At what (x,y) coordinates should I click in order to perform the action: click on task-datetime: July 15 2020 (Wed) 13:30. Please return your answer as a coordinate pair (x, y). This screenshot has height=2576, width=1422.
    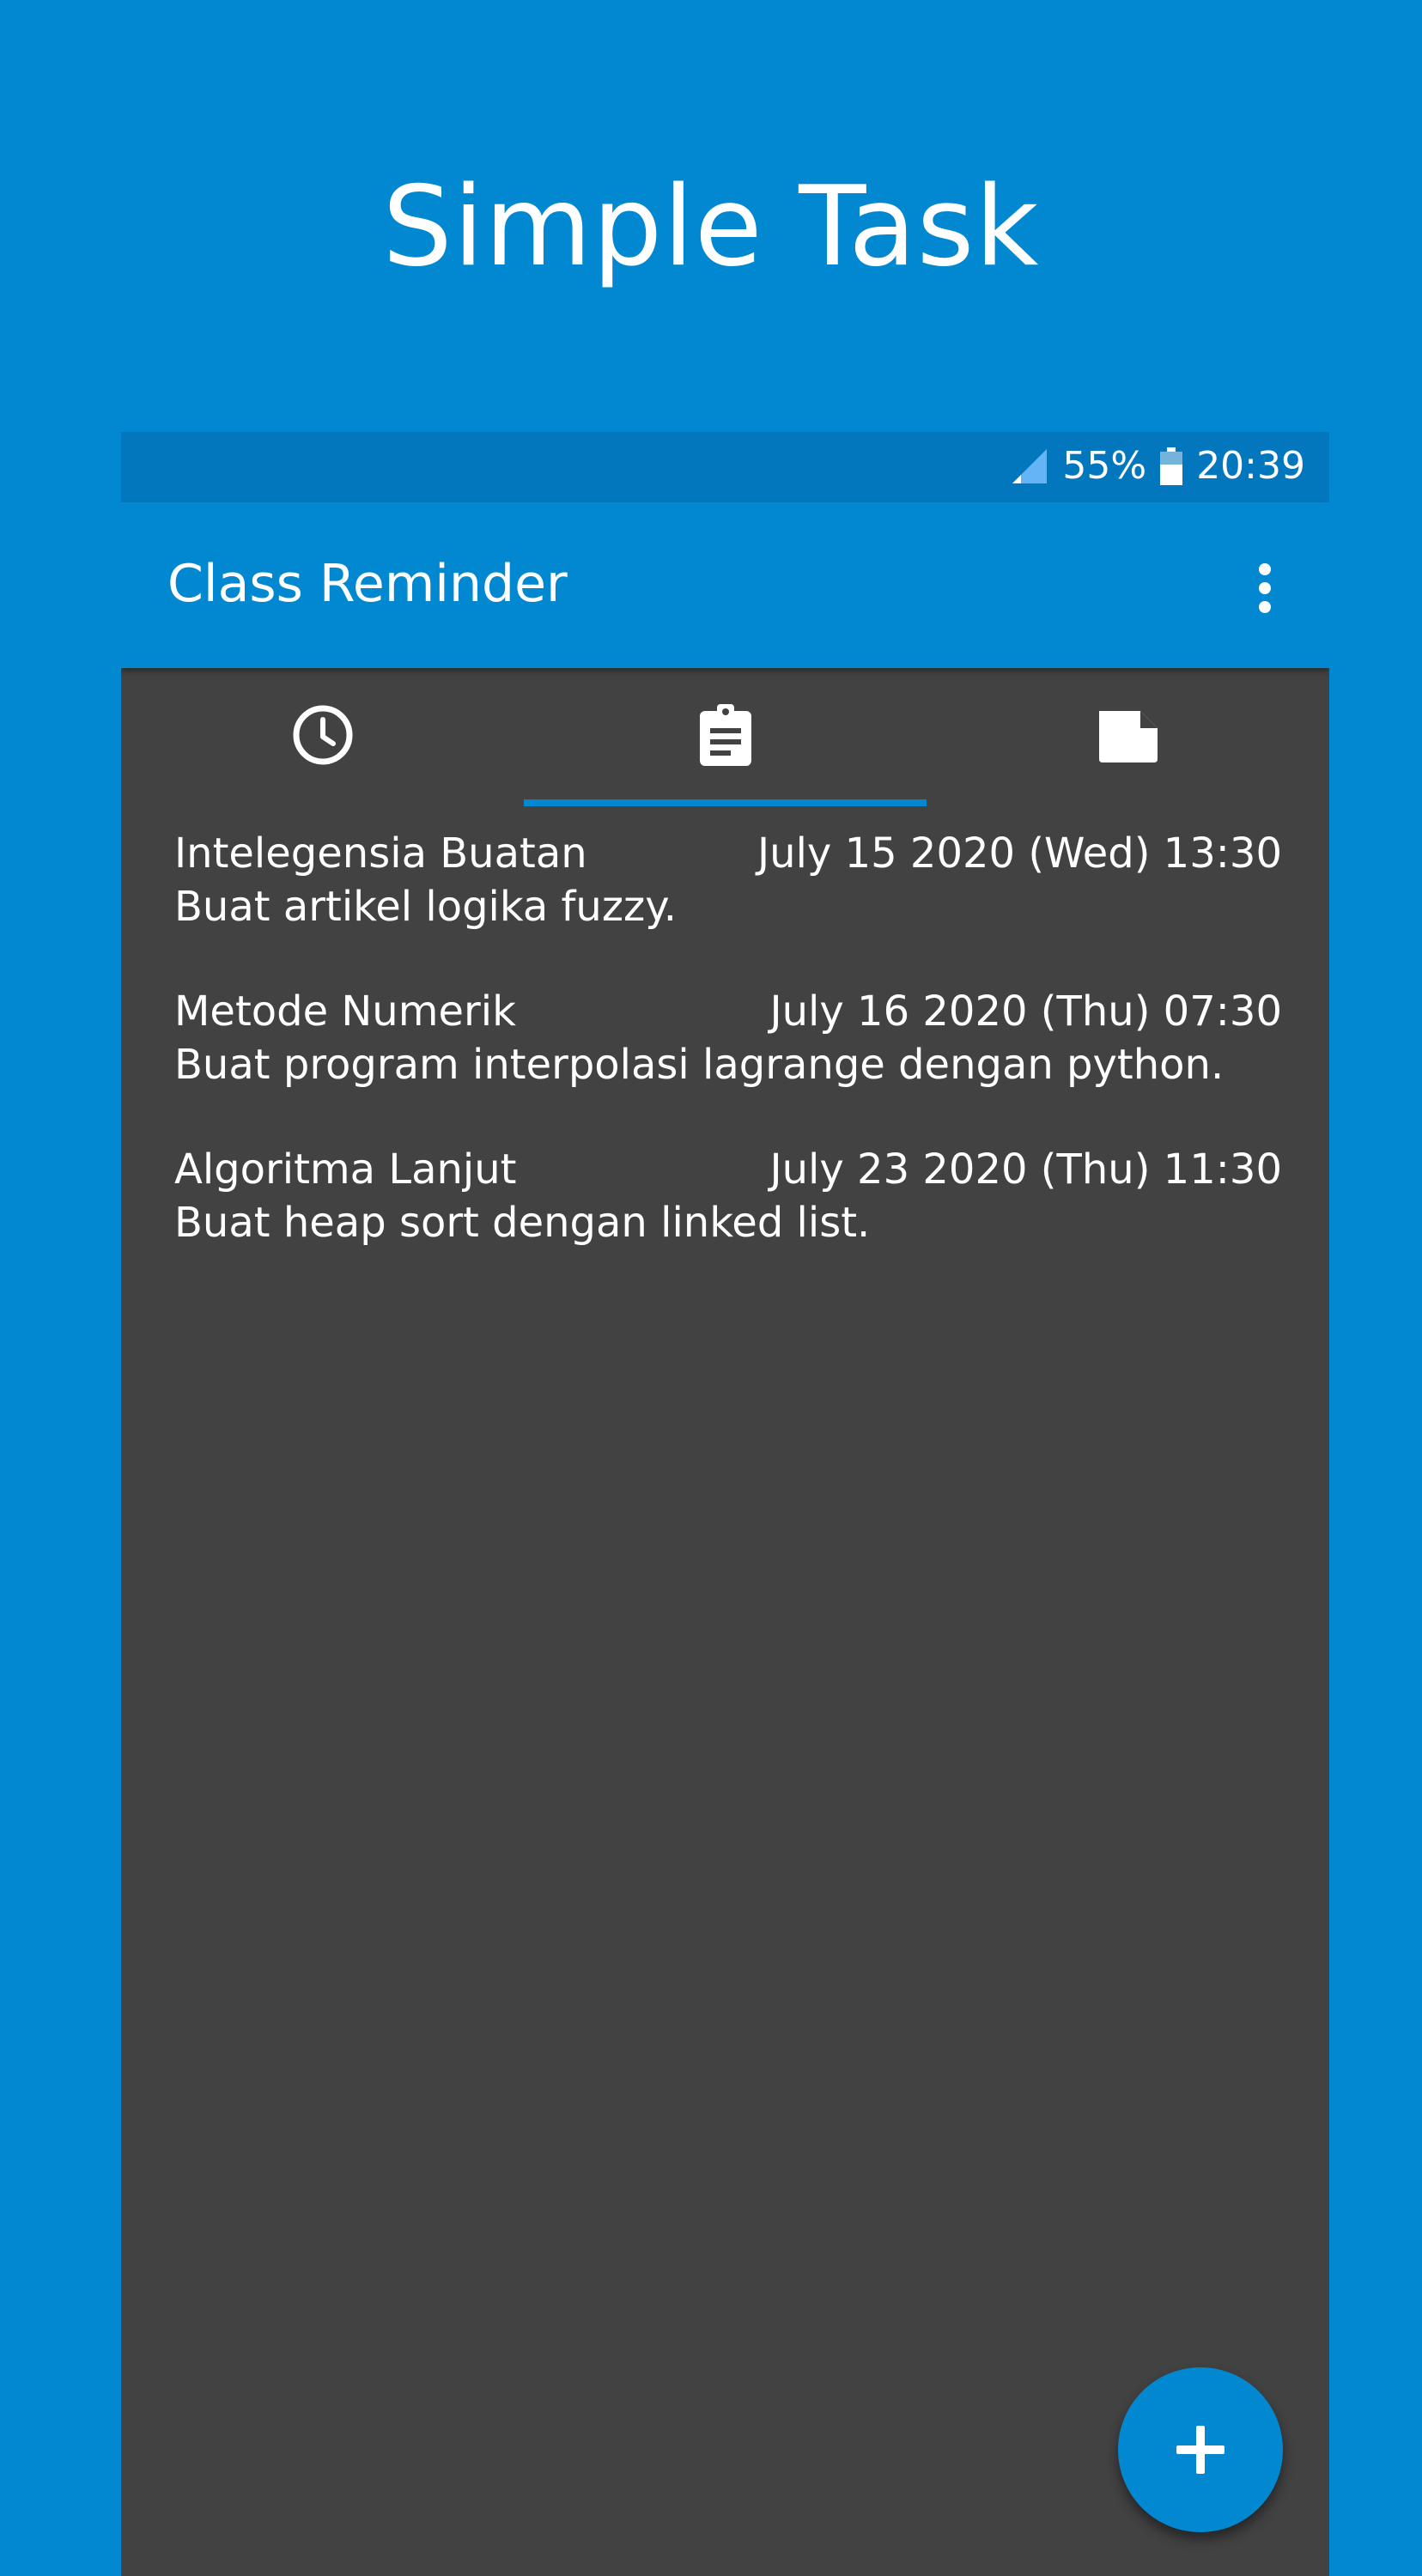
    Looking at the image, I should click on (1019, 854).